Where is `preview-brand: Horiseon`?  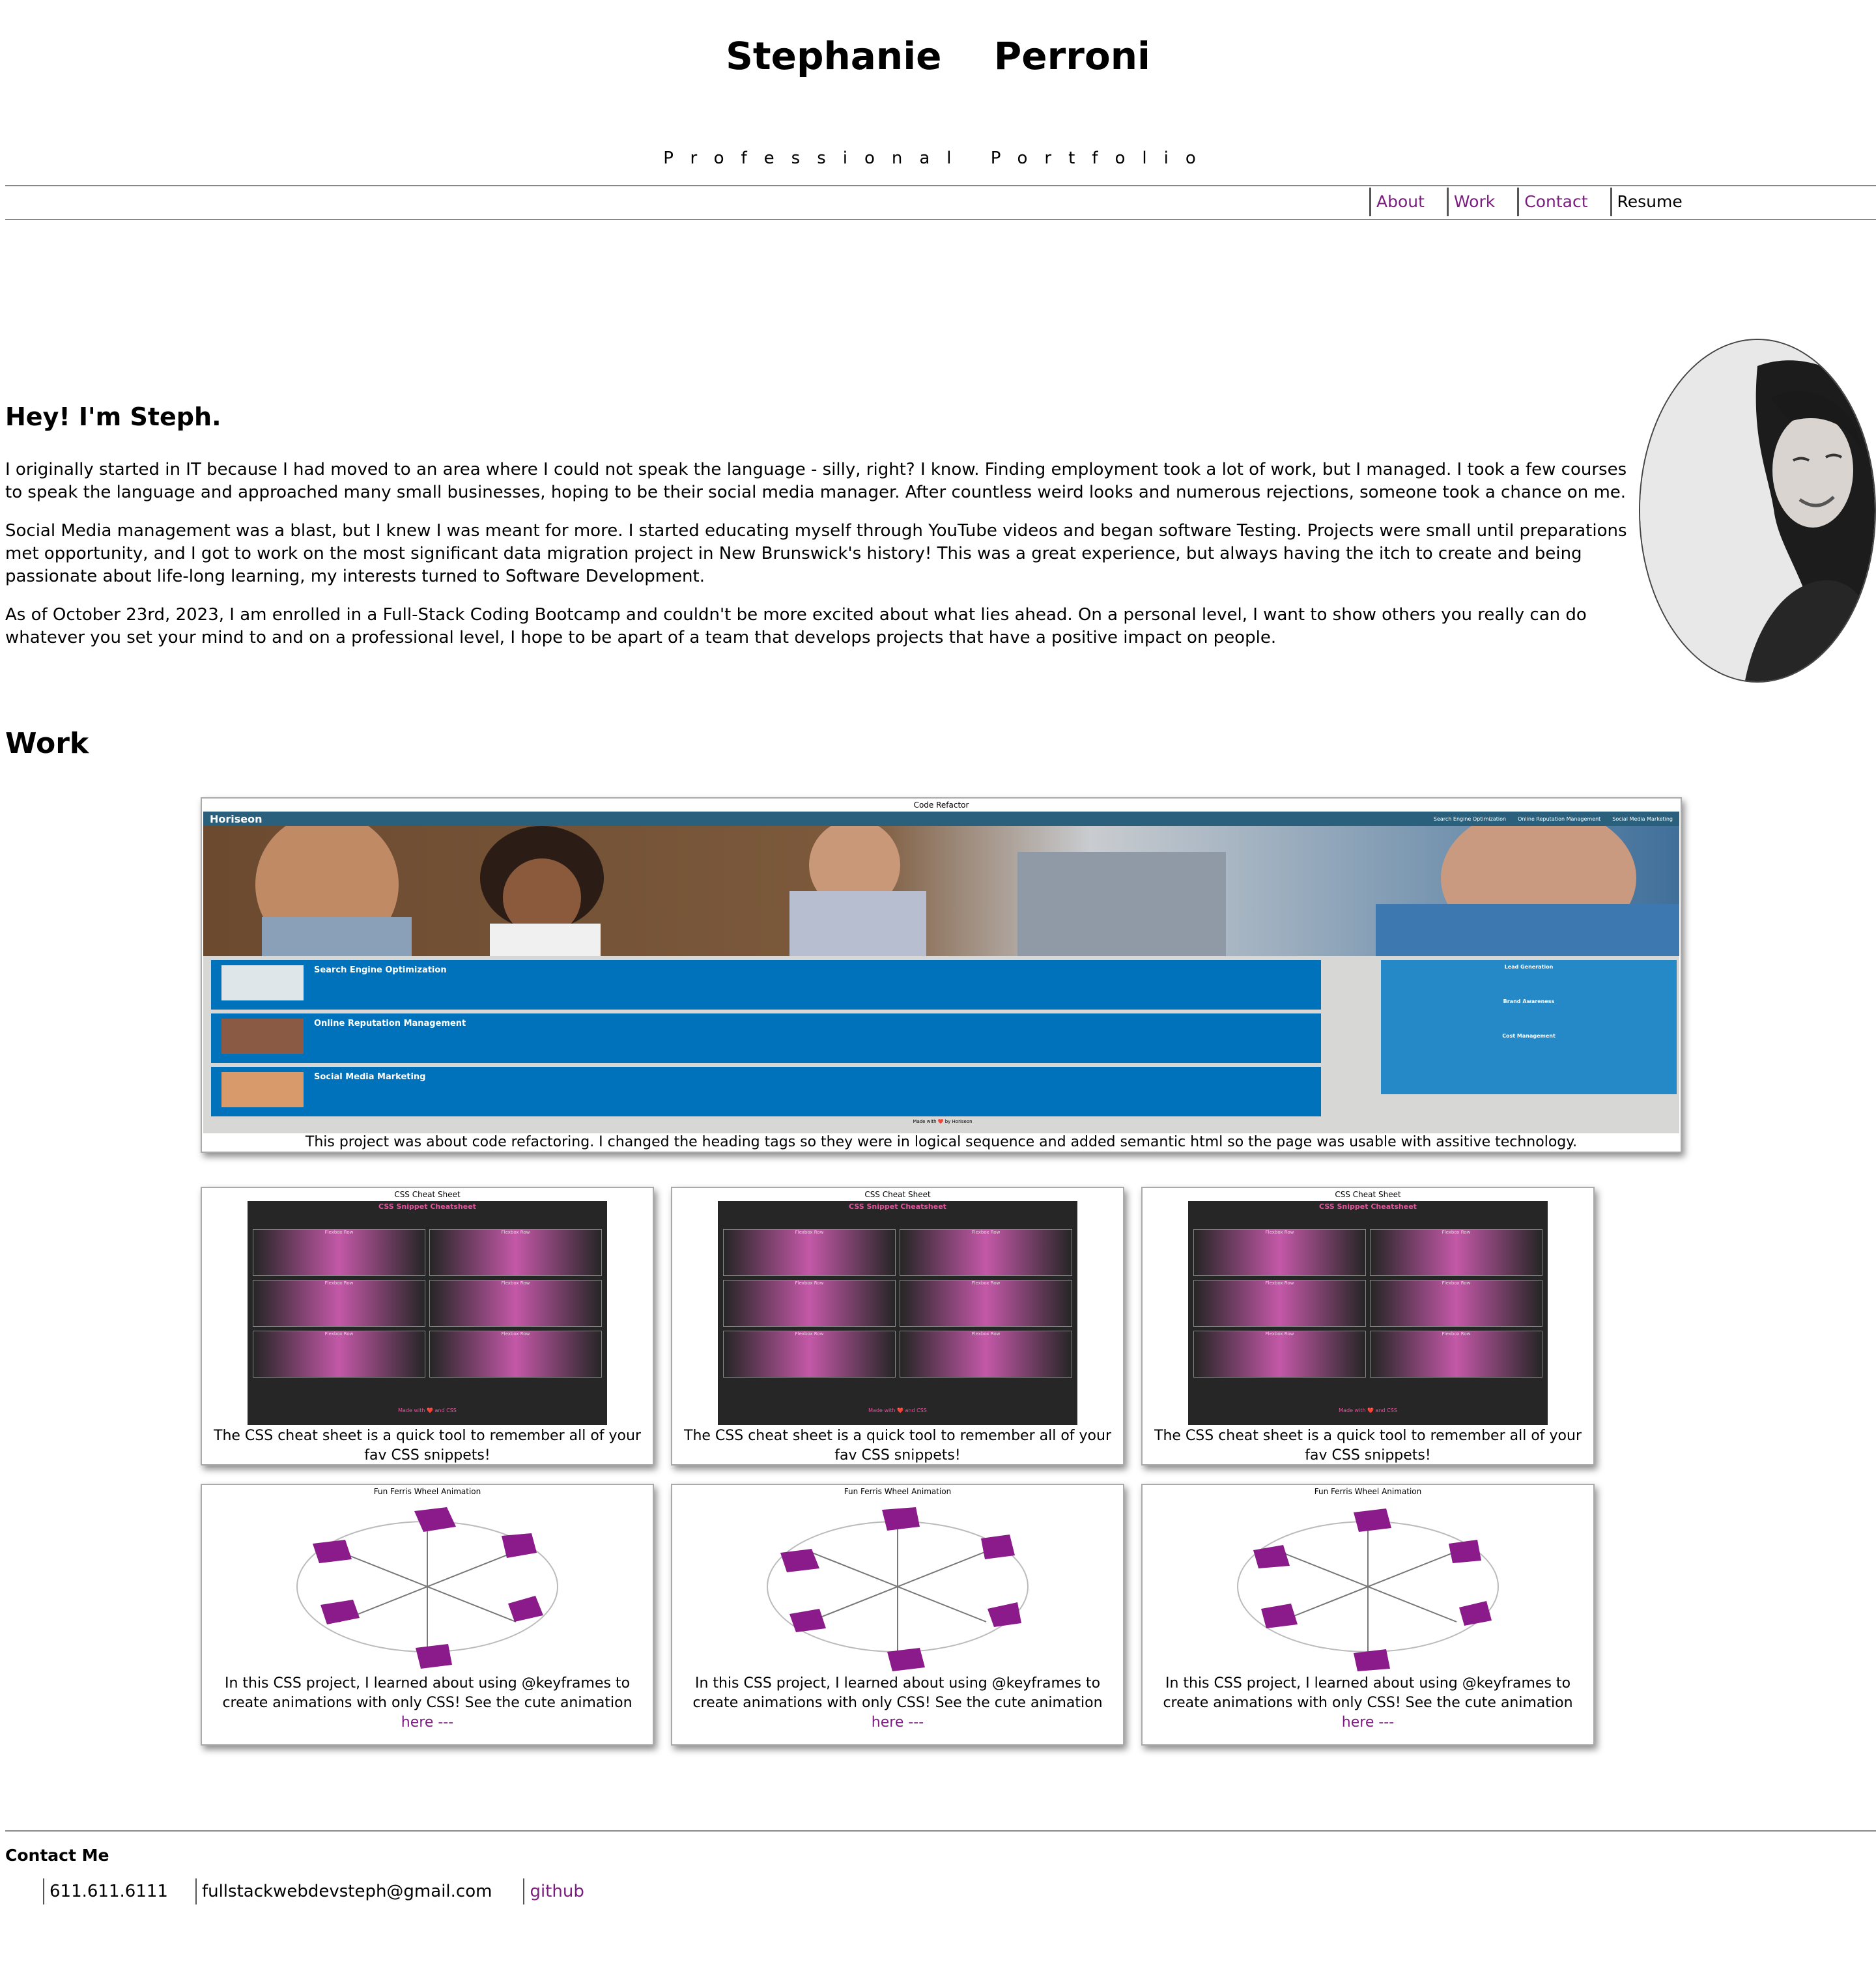
preview-brand: Horiseon is located at coordinates (237, 818).